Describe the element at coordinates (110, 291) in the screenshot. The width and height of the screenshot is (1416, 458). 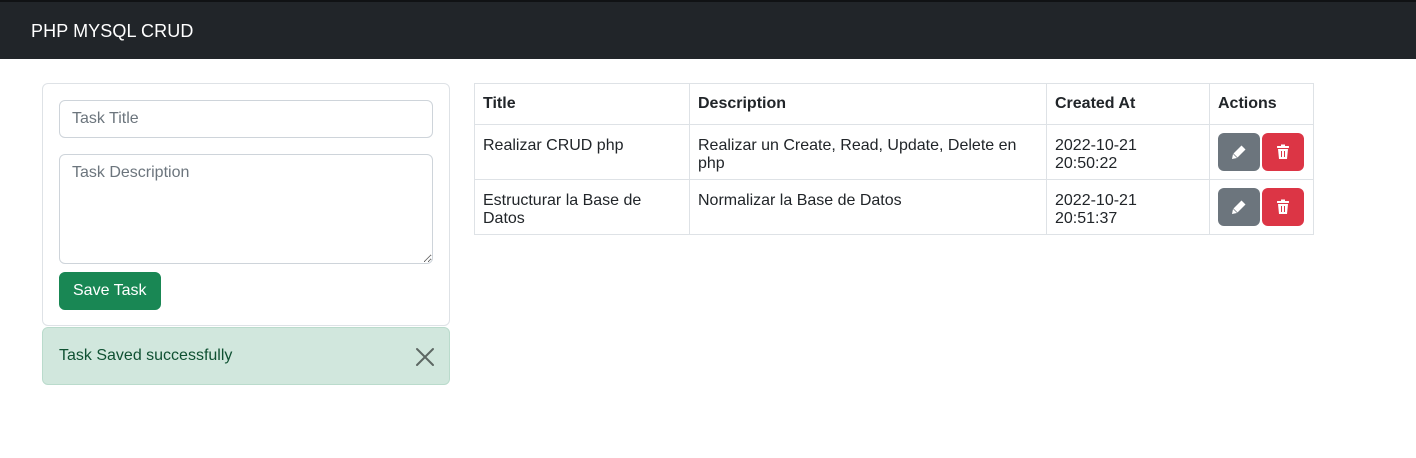
I see `save-task-button: Save Task` at that location.